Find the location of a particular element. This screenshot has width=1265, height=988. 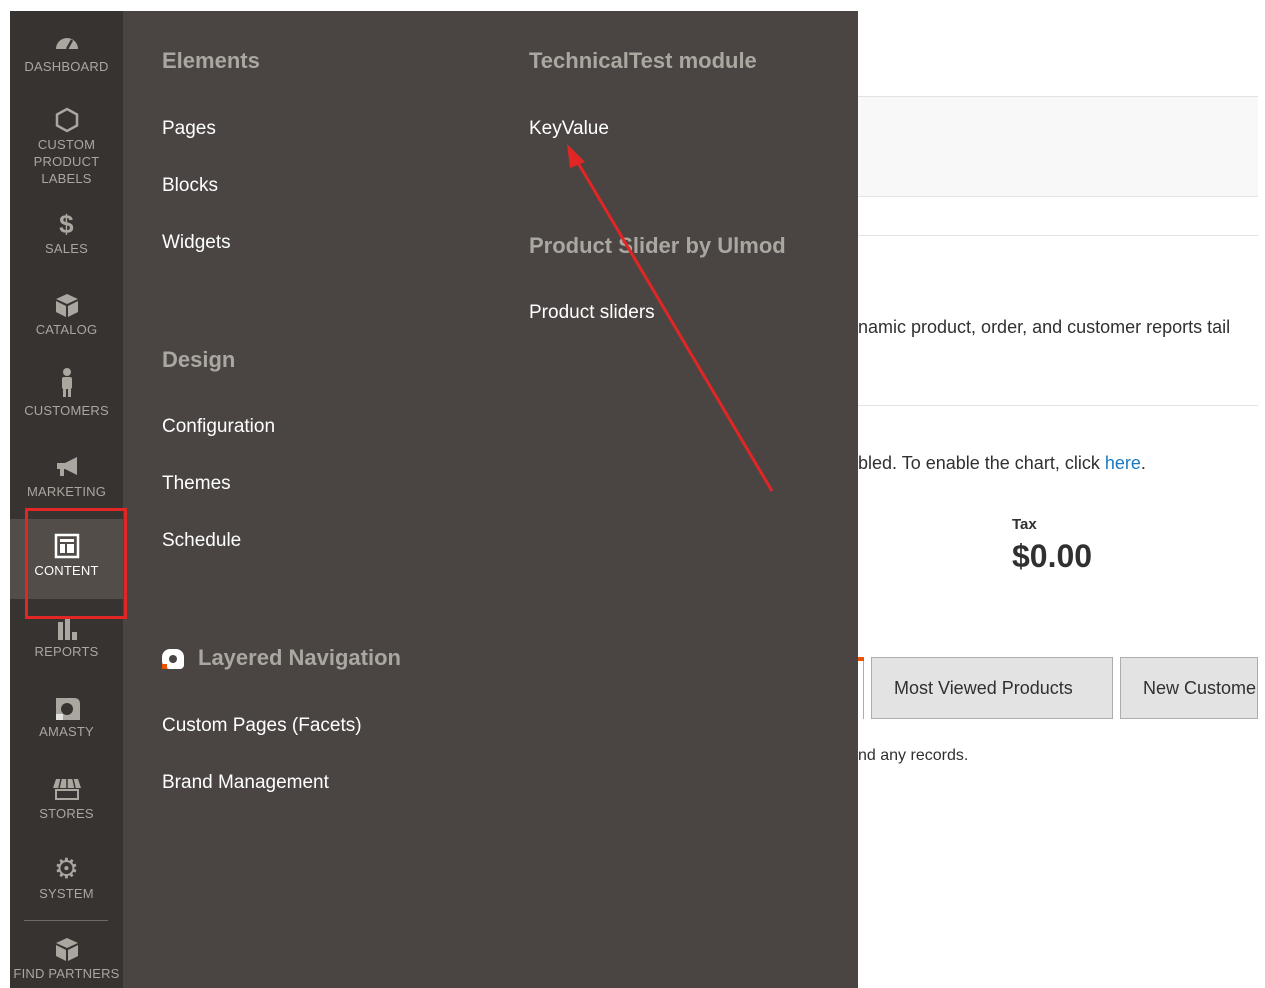

nav-item-find-partners: FIND PARTNERS is located at coordinates (66, 959).